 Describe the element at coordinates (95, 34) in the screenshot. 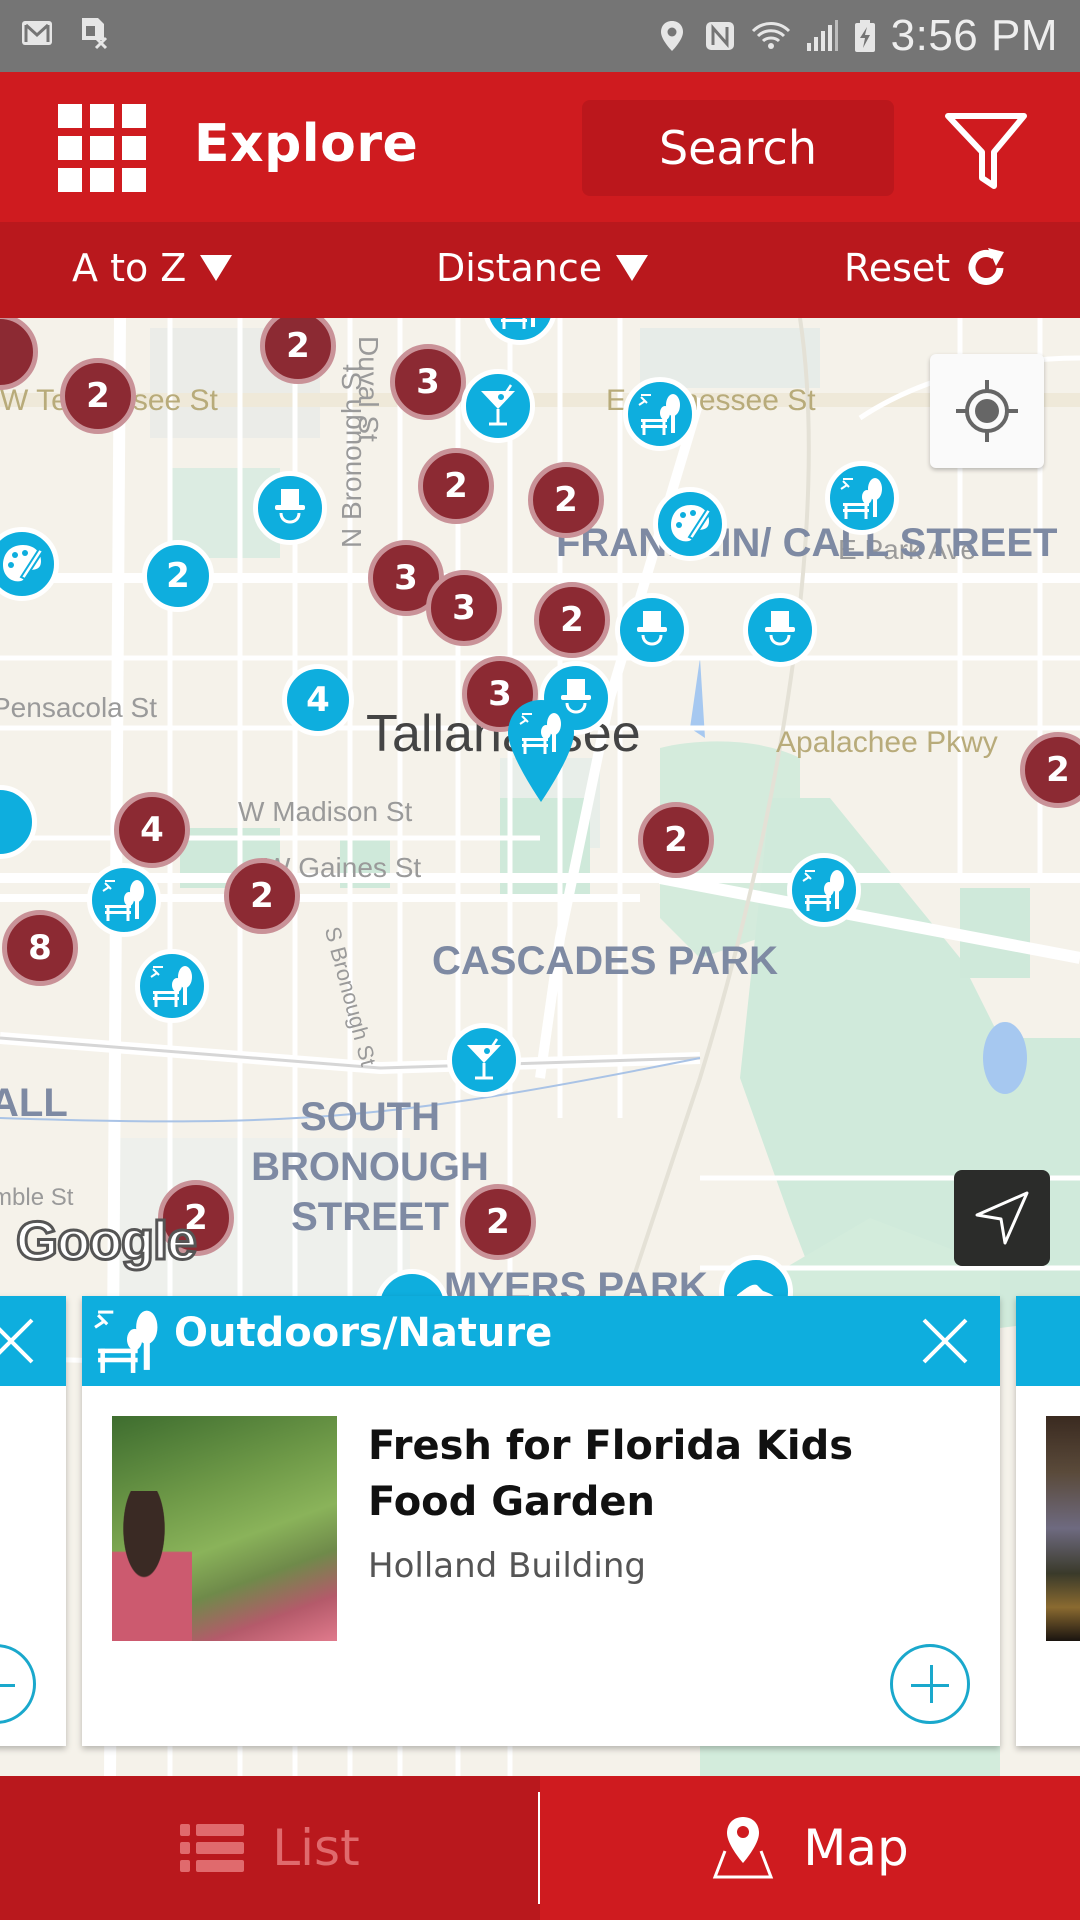

I see `sim-card-error-icon` at that location.